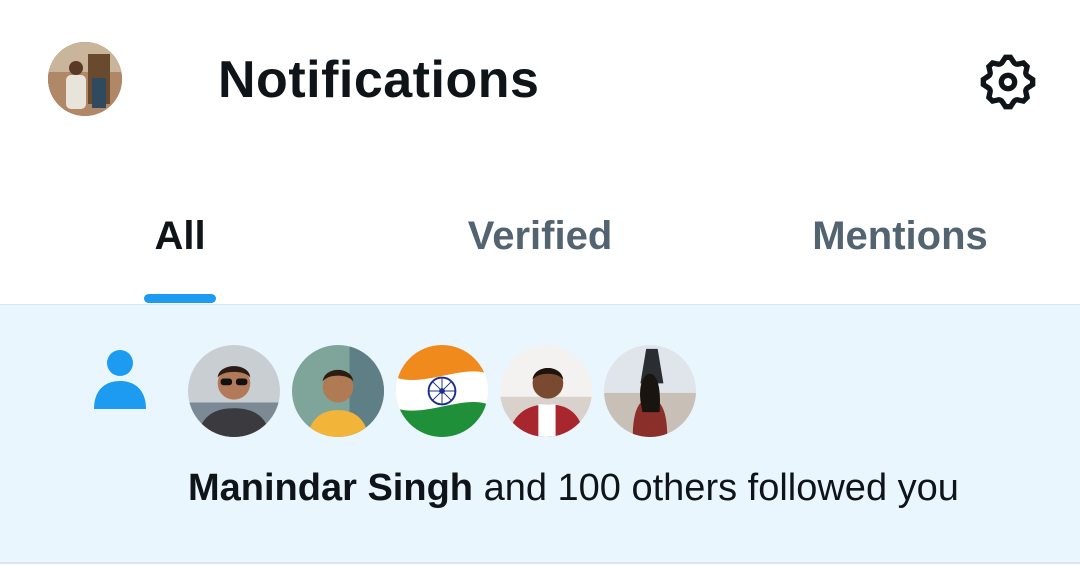 The height and width of the screenshot is (570, 1080). I want to click on tab-mentions: Mentions, so click(900, 242).